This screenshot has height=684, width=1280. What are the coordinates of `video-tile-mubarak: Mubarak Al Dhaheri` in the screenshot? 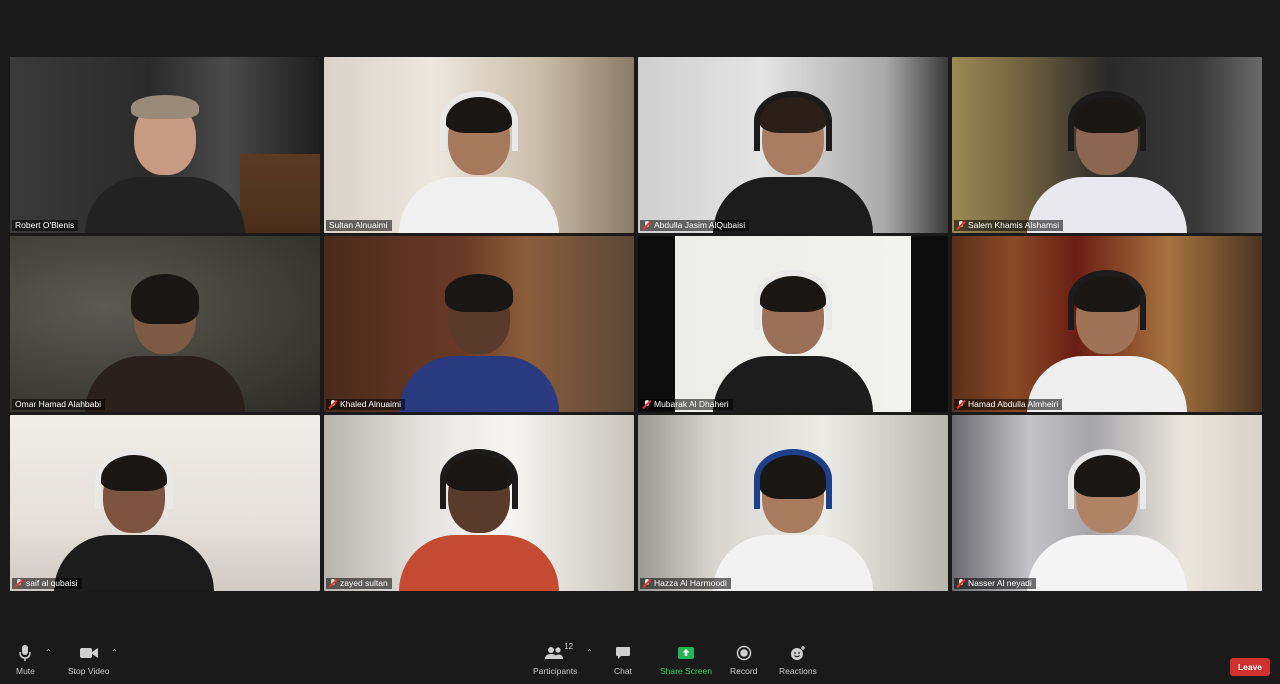 It's located at (793, 324).